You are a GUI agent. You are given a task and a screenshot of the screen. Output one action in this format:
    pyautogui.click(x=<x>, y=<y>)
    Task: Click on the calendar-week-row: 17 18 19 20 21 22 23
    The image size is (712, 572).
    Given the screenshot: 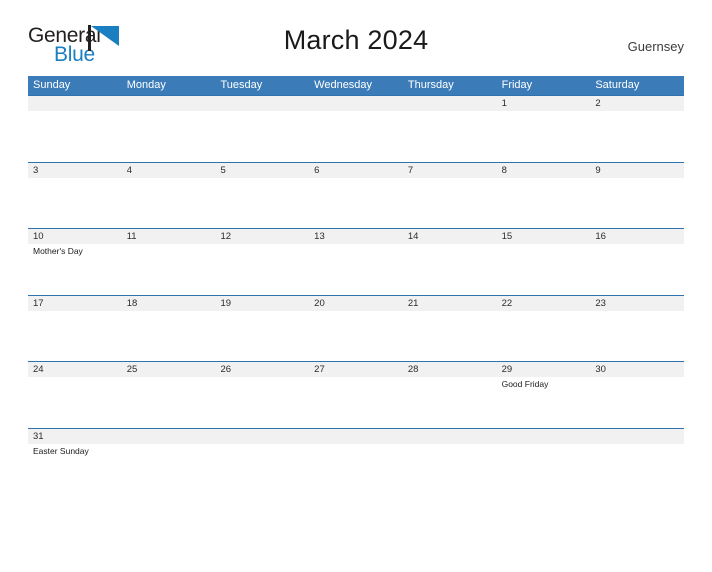 What is the action you would take?
    pyautogui.click(x=356, y=328)
    